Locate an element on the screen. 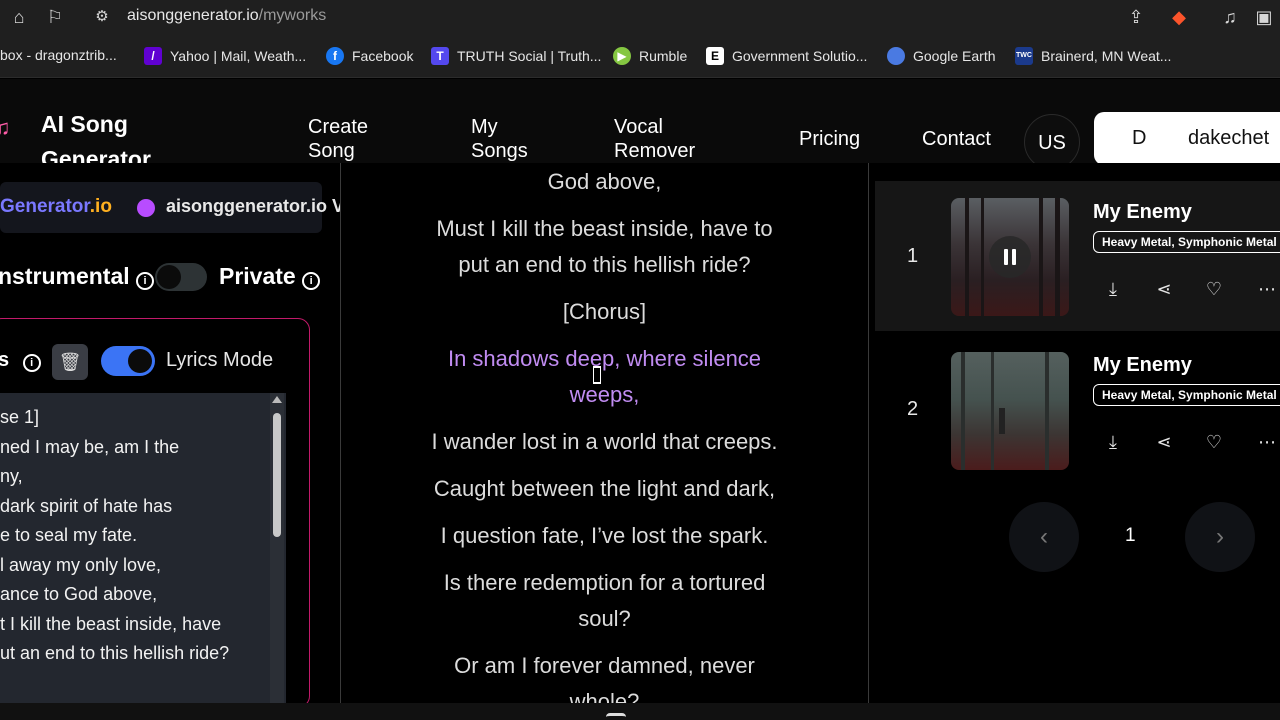  lyric-line: Or am I forever damned, never is located at coordinates (604, 665).